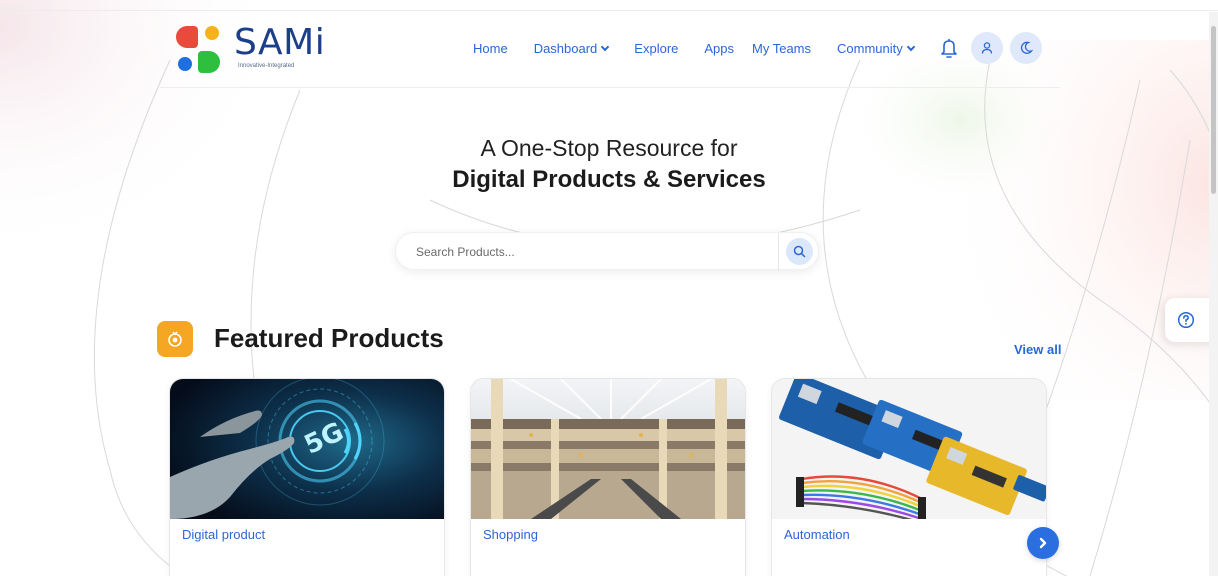 The height and width of the screenshot is (576, 1218). Describe the element at coordinates (1037, 349) in the screenshot. I see `view-all-link: View all` at that location.